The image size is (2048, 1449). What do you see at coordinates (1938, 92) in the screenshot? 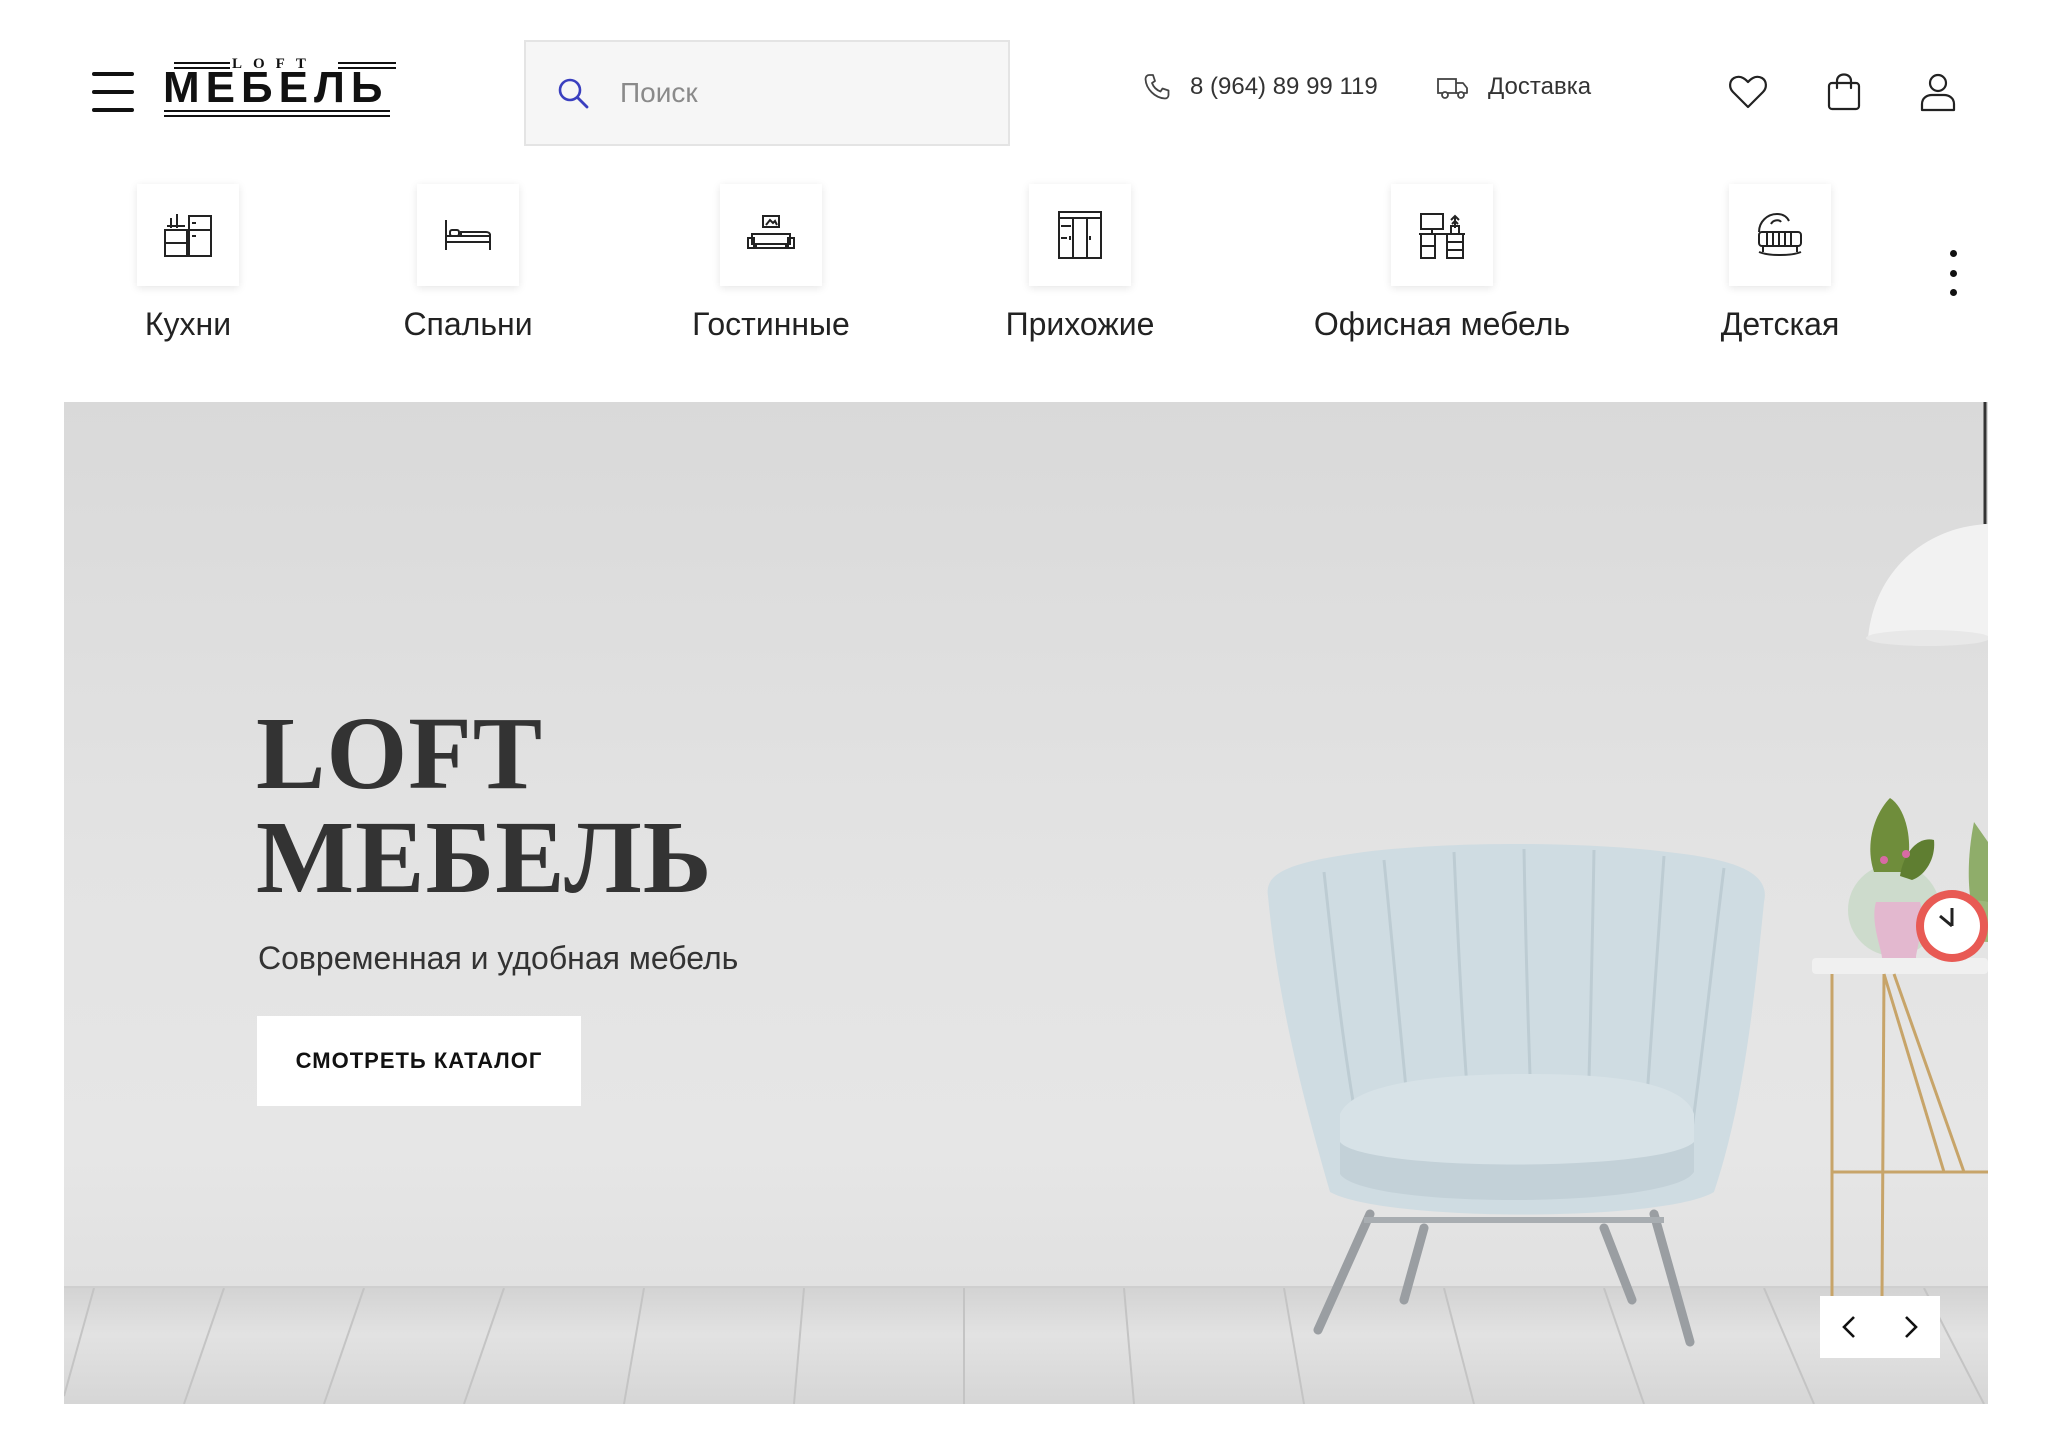
I see `user-icon` at bounding box center [1938, 92].